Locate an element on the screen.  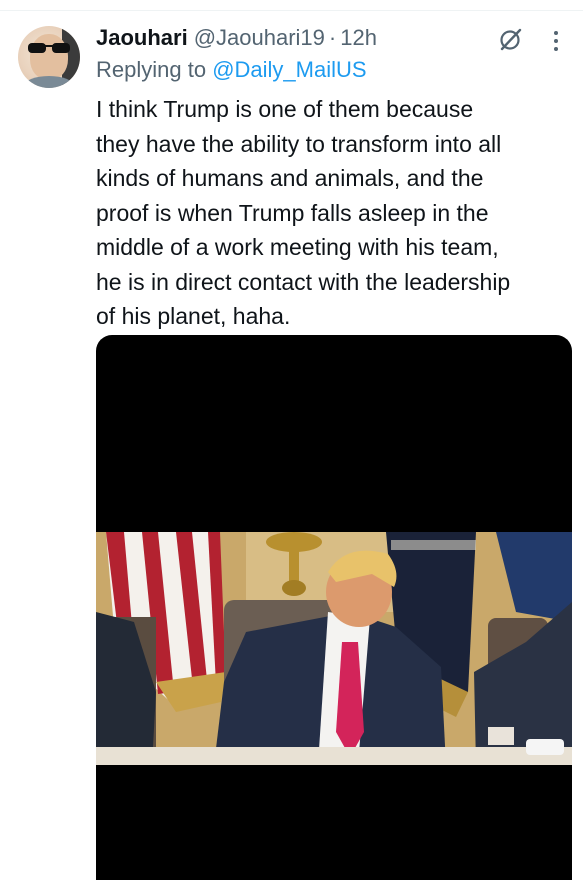
avatar-sunglasses is located at coordinates (49, 48).